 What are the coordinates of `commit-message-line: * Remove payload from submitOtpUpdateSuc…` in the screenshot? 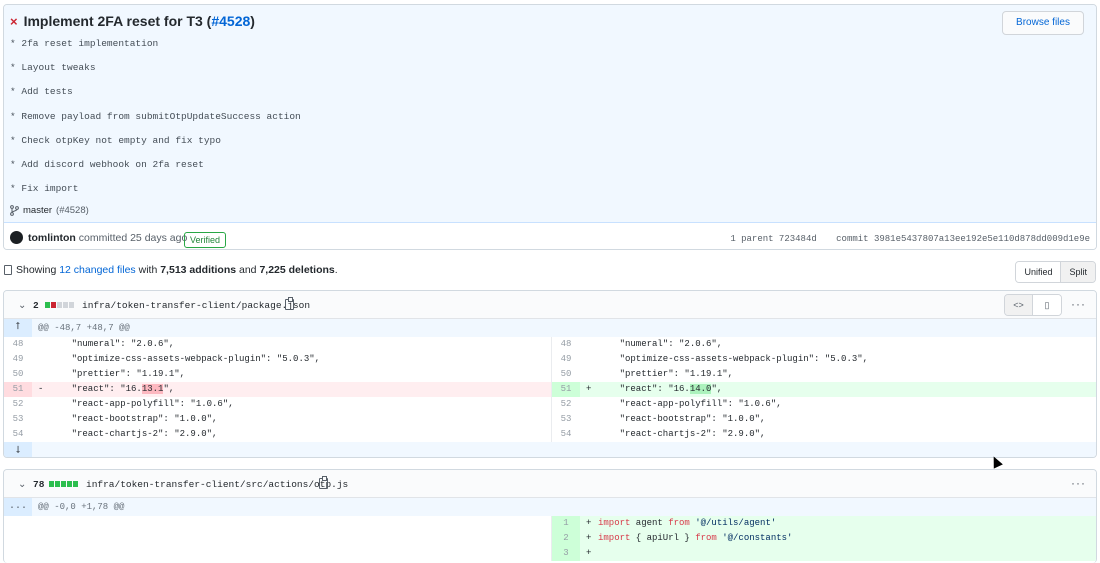 It's located at (155, 116).